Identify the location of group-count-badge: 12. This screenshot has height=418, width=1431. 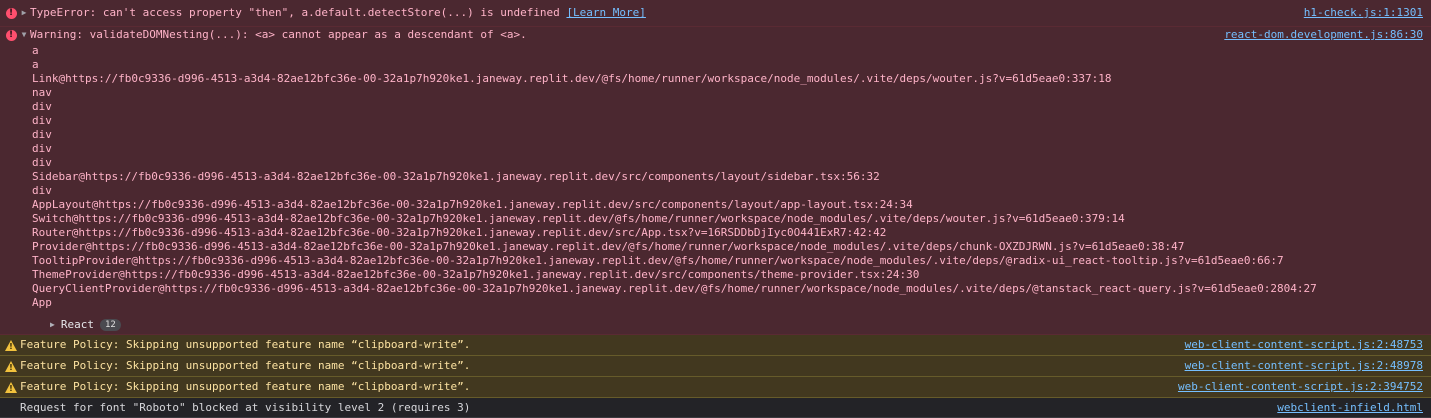
(110, 325).